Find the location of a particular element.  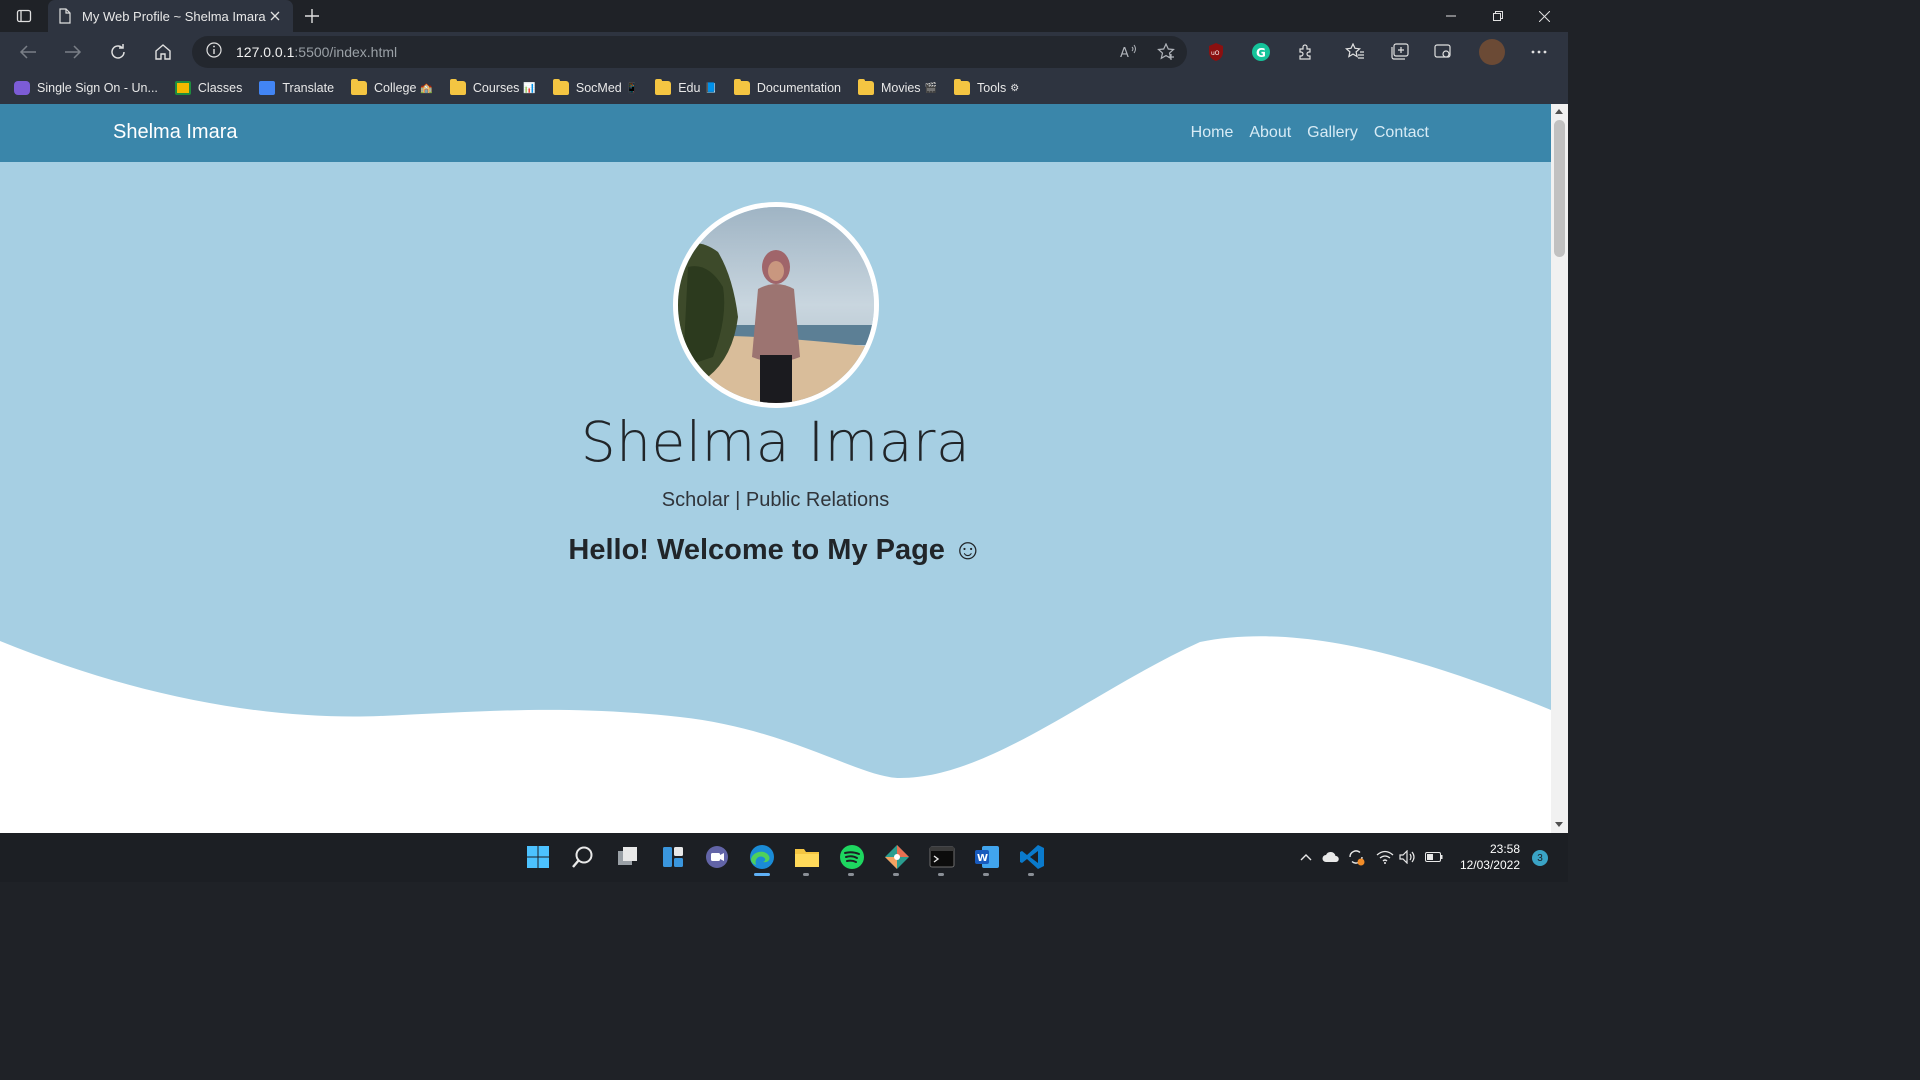

hero-wave-divider is located at coordinates (775, 734).